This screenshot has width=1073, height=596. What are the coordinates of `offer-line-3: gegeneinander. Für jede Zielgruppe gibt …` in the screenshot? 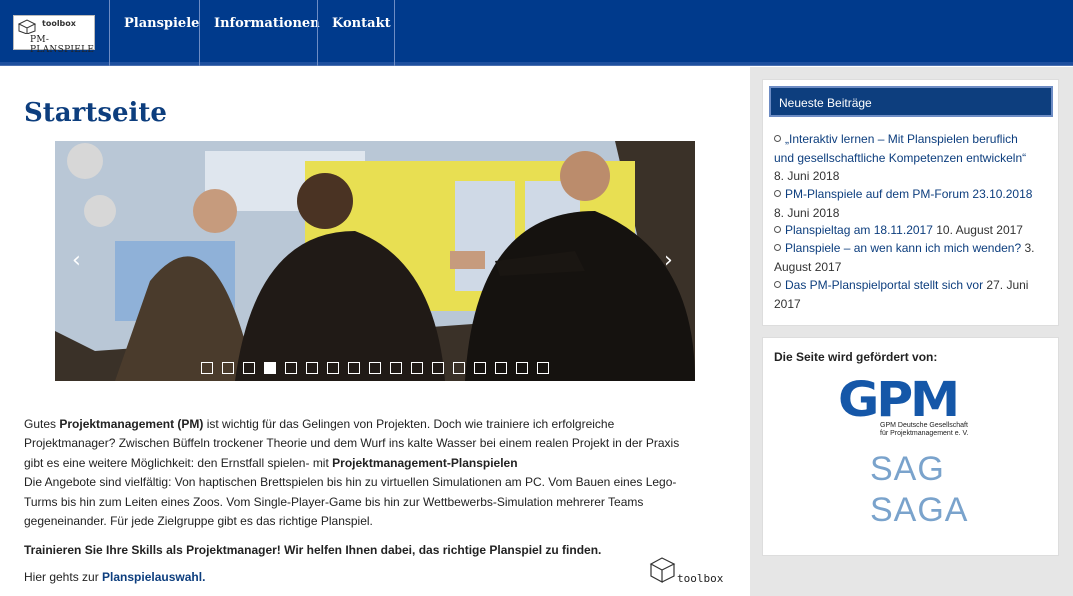 It's located at (198, 521).